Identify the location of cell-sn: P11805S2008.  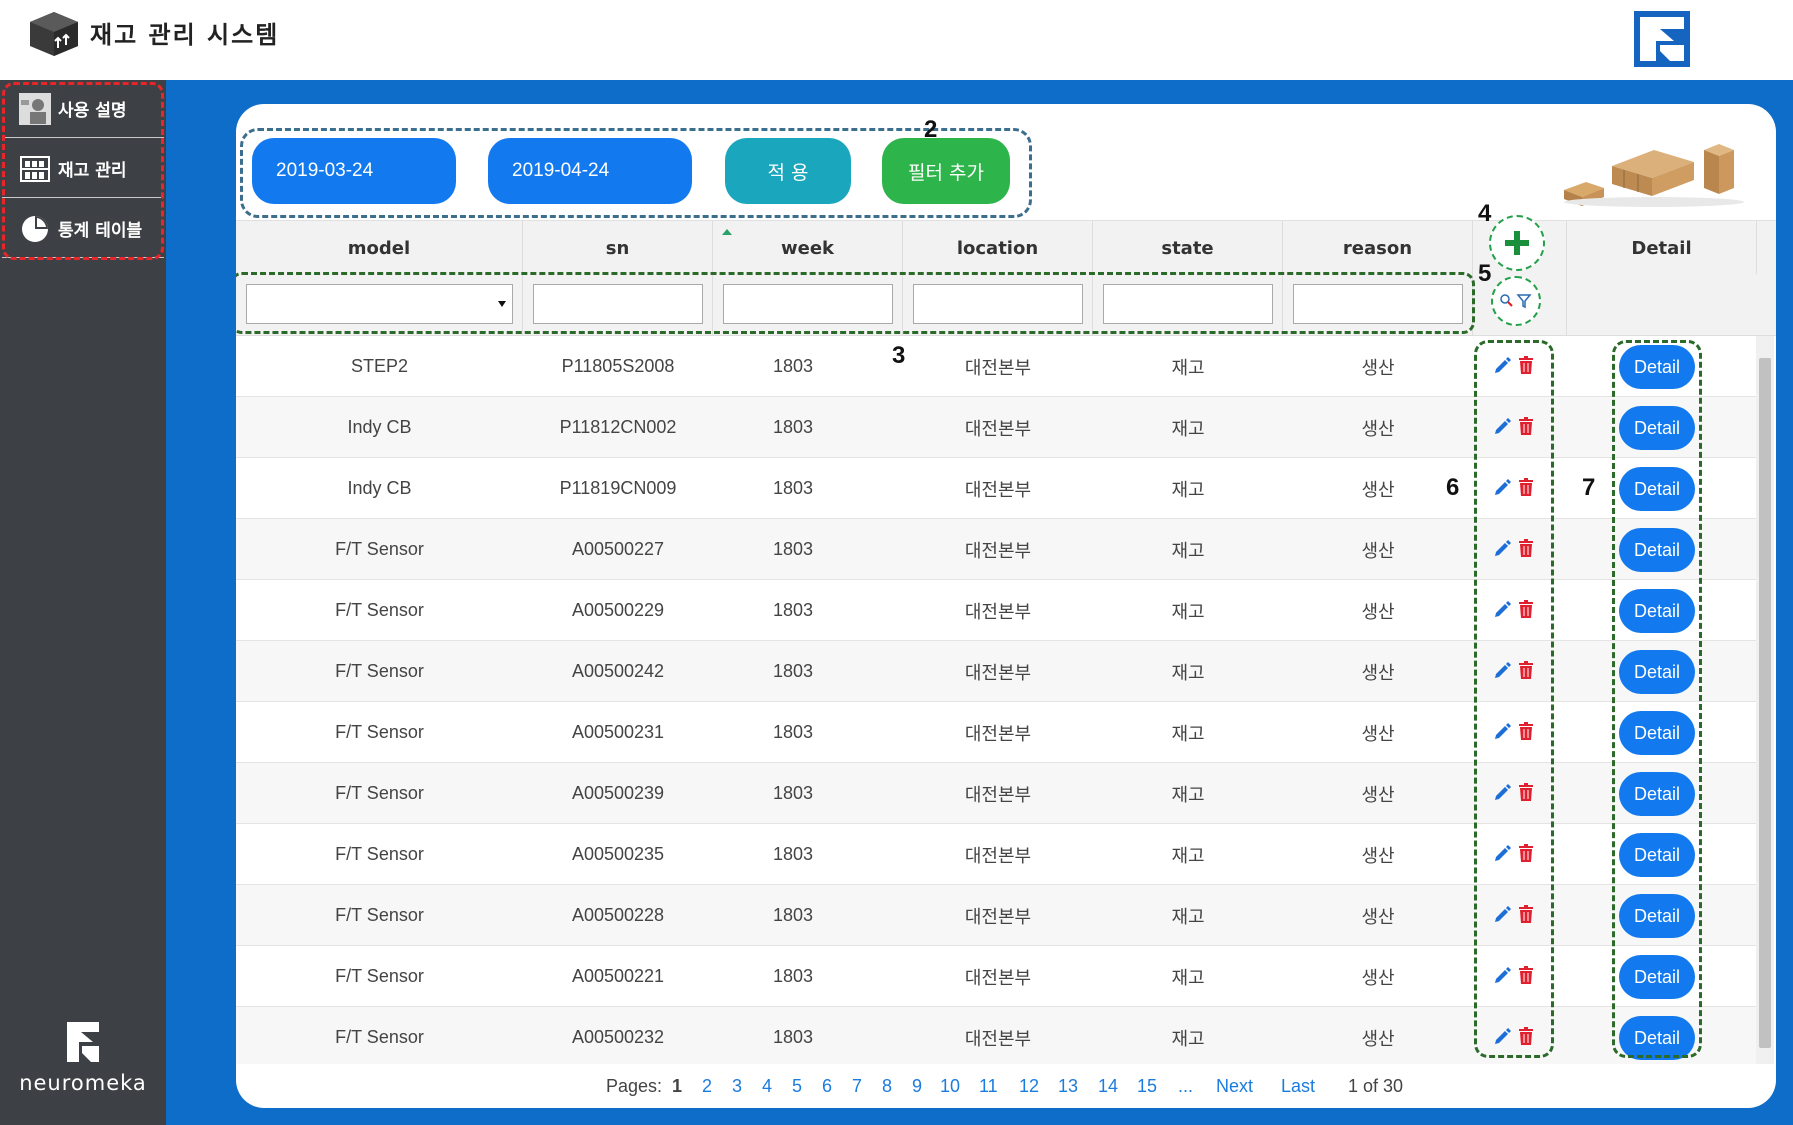
(618, 366).